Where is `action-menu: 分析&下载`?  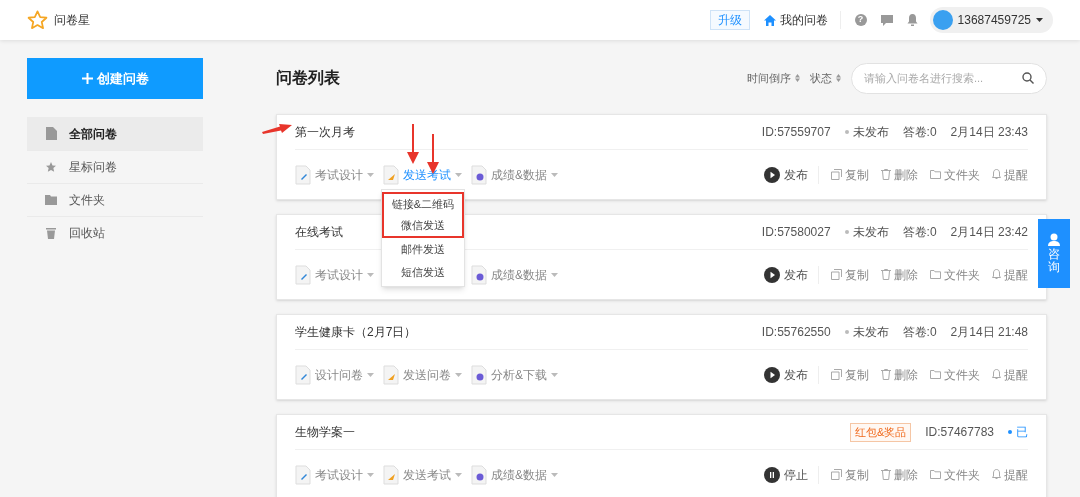
action-menu: 分析&下载 is located at coordinates (514, 374).